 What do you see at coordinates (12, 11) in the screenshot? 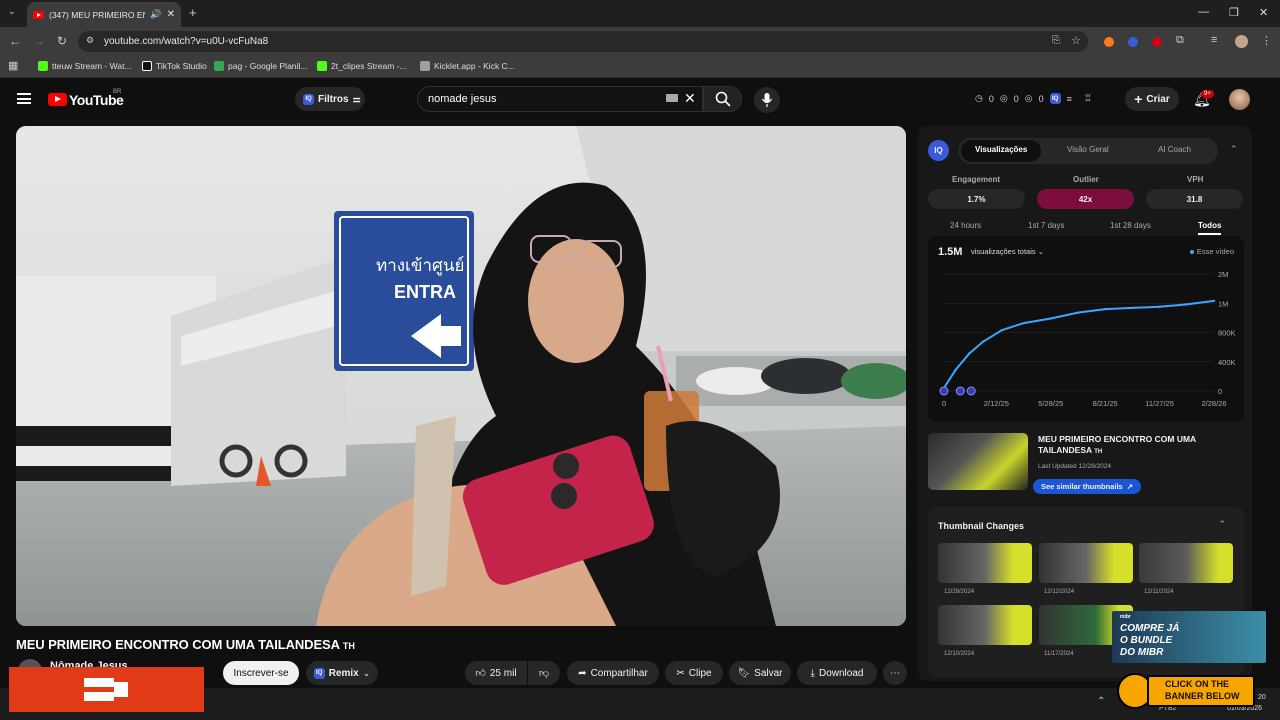
I see `tab-list-icon: ⌄` at bounding box center [12, 11].